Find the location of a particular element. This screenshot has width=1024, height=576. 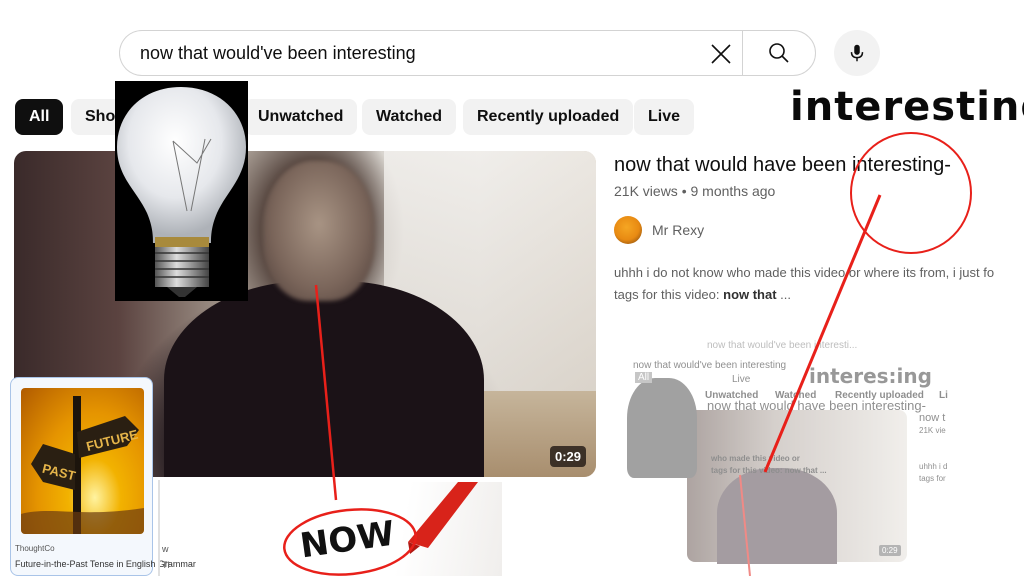

video-title: now that would have been interesting- is located at coordinates (782, 165).